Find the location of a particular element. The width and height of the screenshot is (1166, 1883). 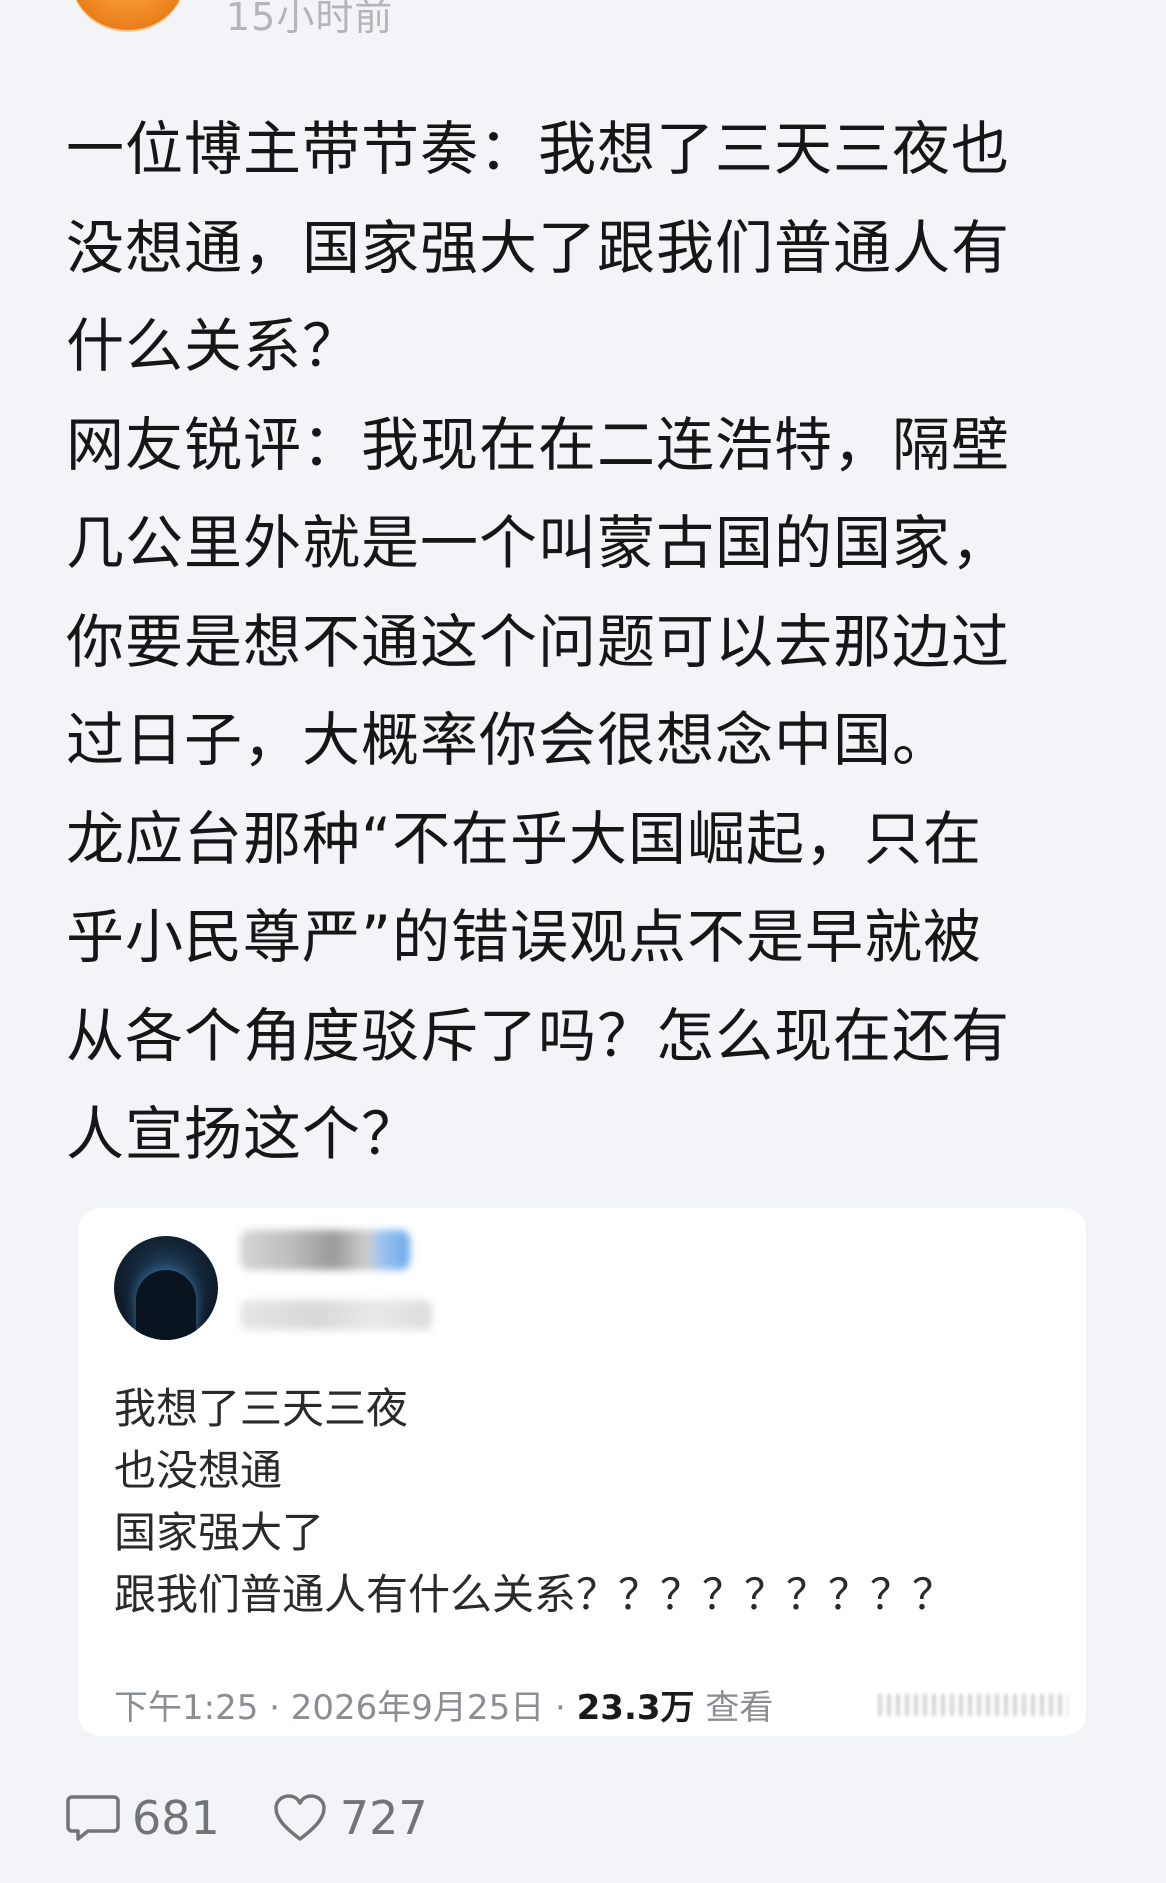

post-line: 什么关系？ is located at coordinates (214, 346).